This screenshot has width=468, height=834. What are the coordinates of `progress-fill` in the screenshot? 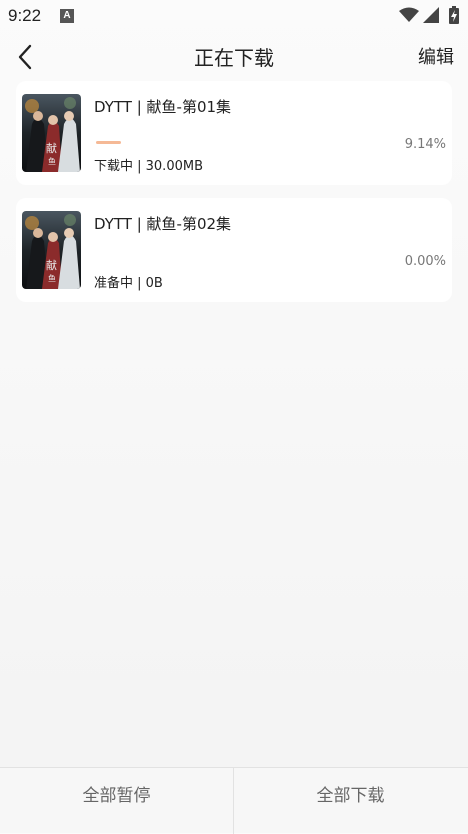 It's located at (108, 142).